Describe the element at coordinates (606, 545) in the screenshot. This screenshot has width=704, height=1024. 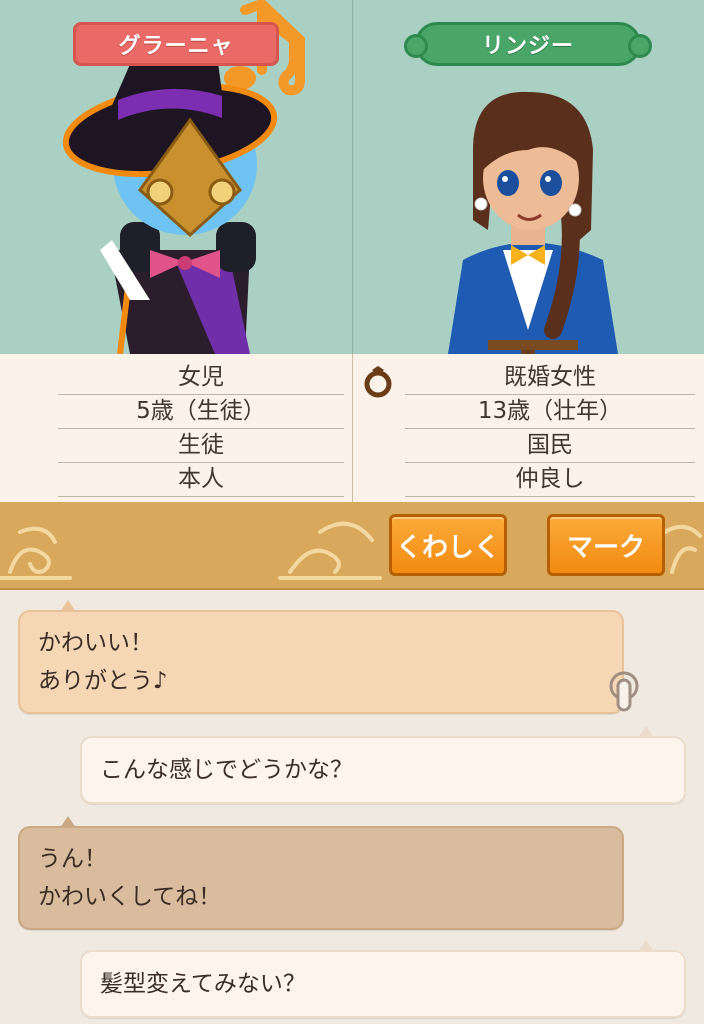
I see `mark-button: マーク` at that location.